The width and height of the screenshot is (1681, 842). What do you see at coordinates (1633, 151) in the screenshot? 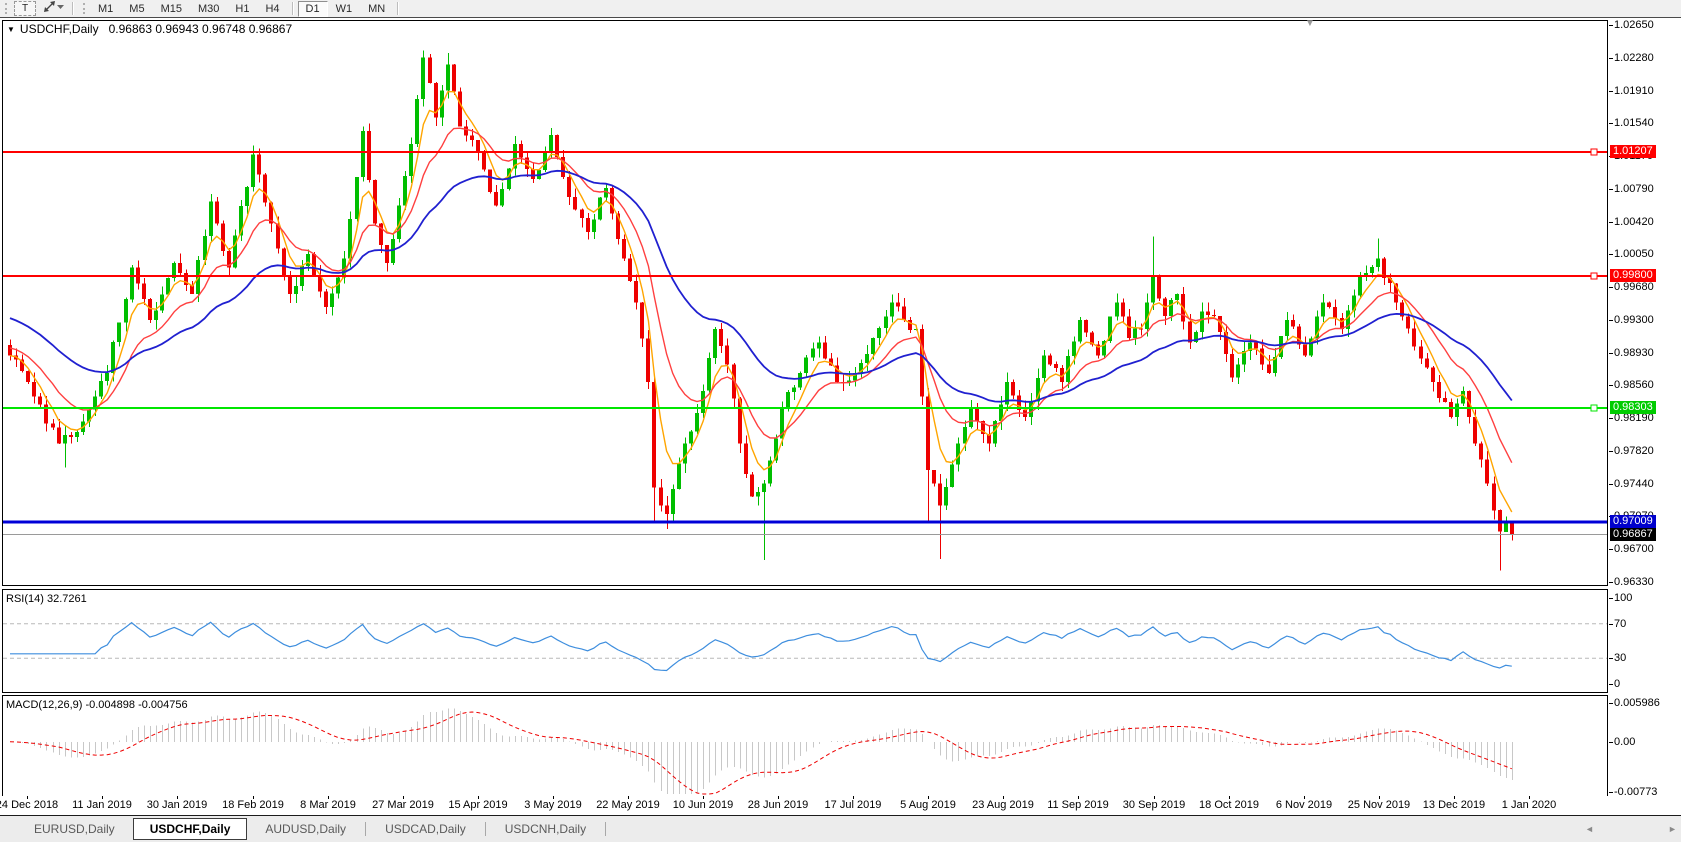
I see `price-line-label-resistance-line-upper: 1.01207` at bounding box center [1633, 151].